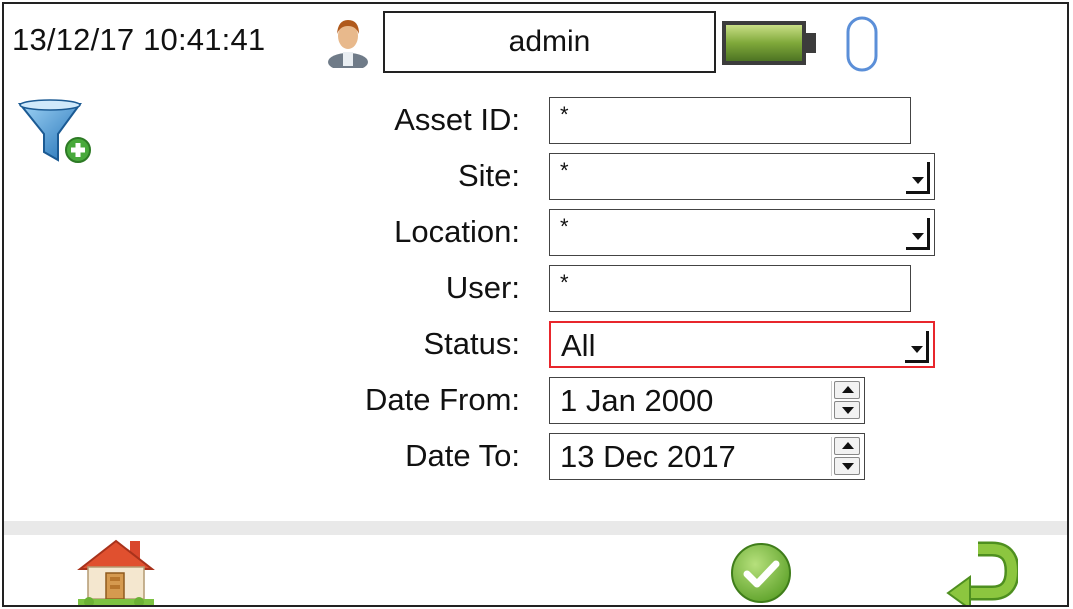 The height and width of the screenshot is (609, 1073). Describe the element at coordinates (535, 528) in the screenshot. I see `footer-divider` at that location.